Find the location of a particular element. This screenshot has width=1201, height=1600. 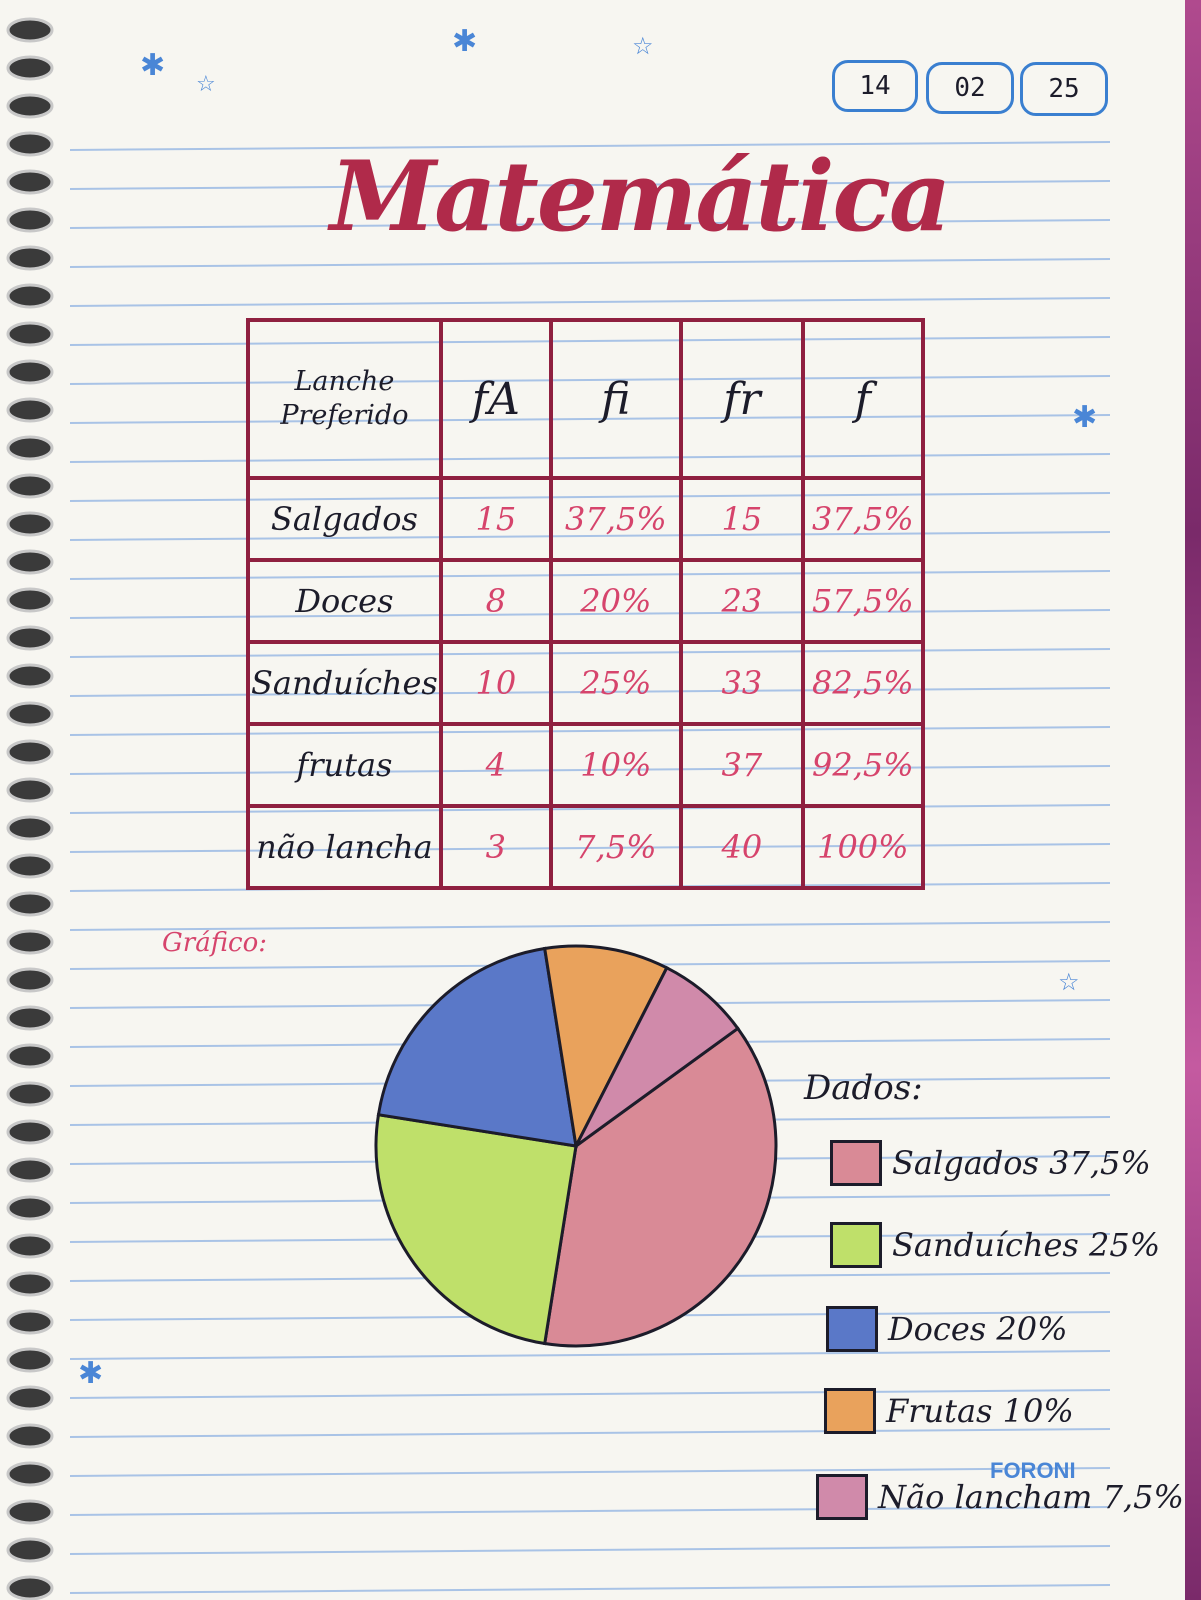

legend-label: Salgados 37,5% is located at coordinates (1021, 1163).